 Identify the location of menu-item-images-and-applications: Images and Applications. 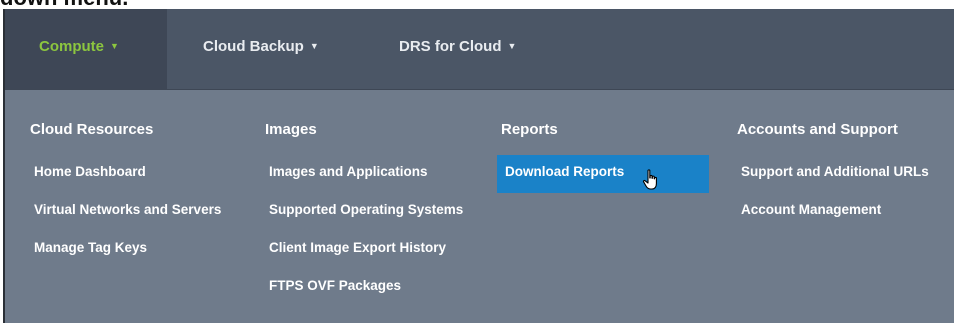
(364, 174).